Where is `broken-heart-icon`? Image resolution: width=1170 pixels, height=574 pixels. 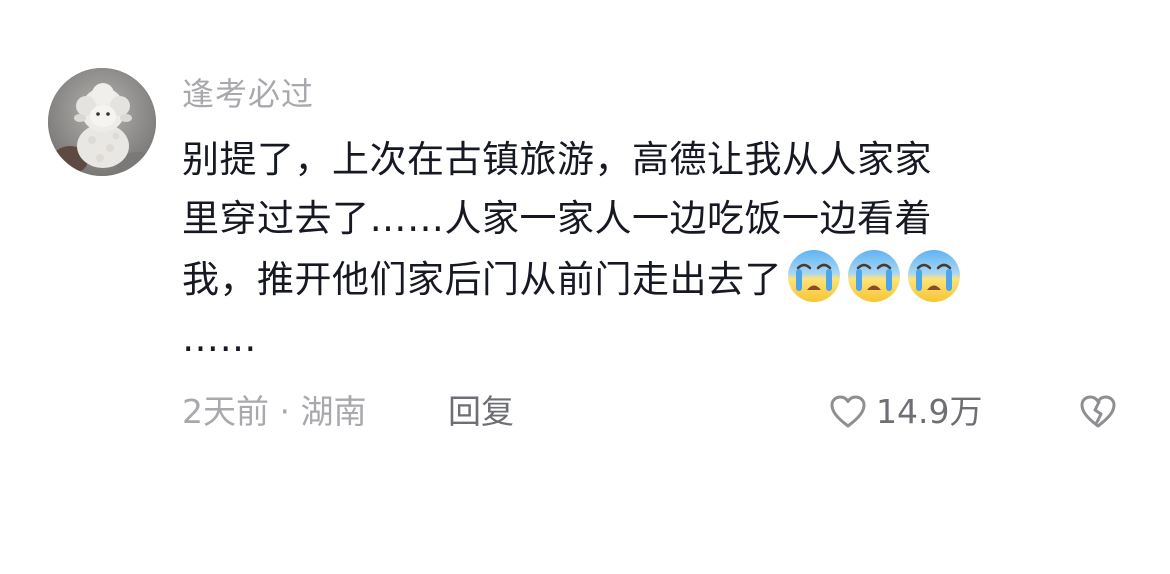
broken-heart-icon is located at coordinates (1098, 411).